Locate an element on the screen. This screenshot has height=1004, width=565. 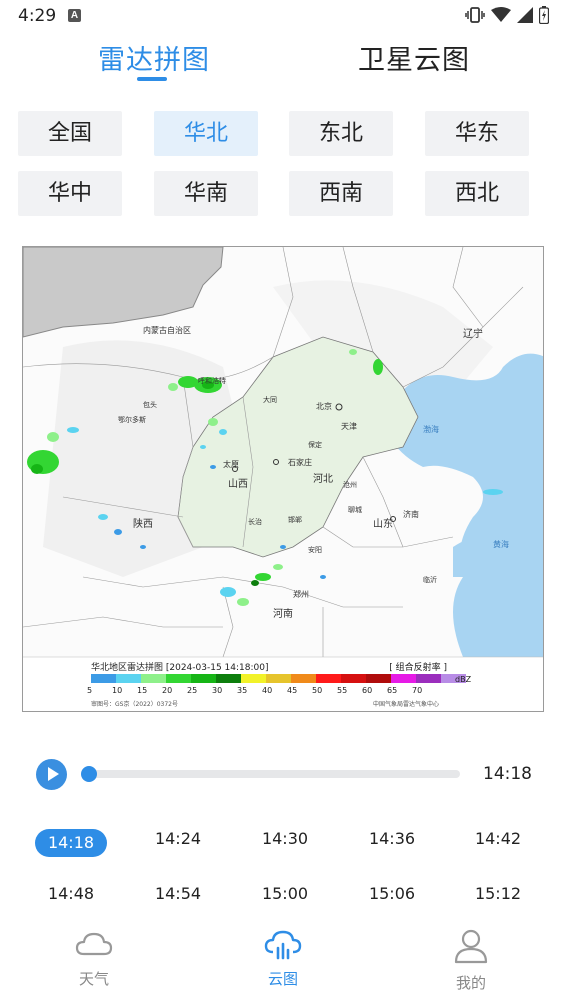
map-label: 邯郸 is located at coordinates (295, 519).